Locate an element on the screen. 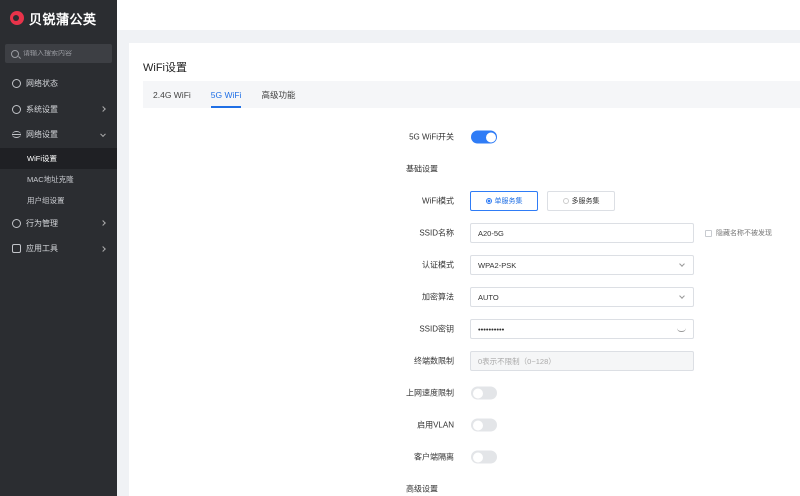 The image size is (800, 496). client-isolation-toggle is located at coordinates (484, 457).